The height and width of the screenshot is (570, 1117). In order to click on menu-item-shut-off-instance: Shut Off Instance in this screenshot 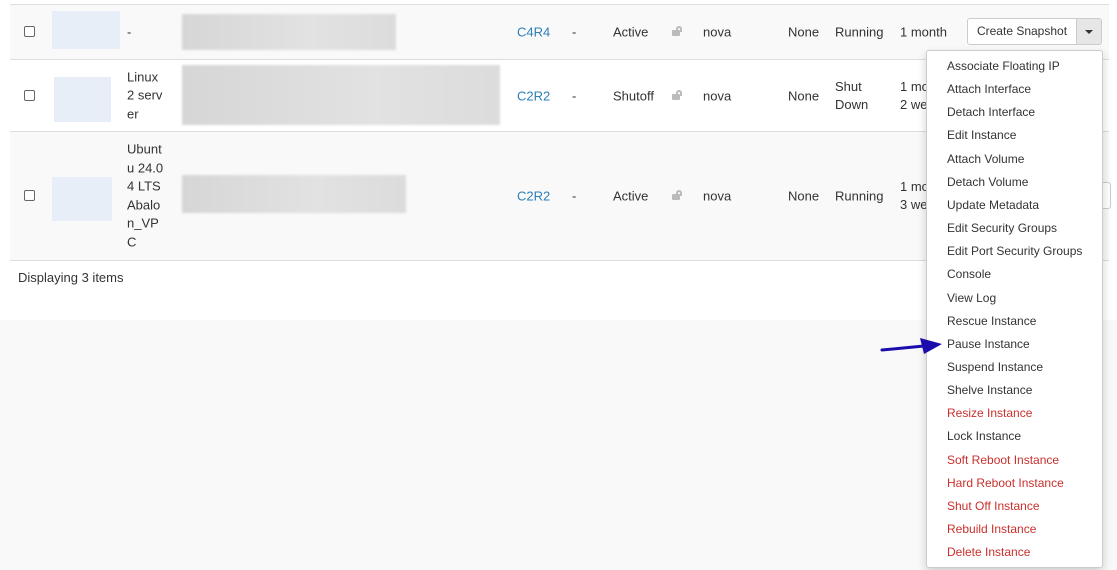, I will do `click(993, 506)`.